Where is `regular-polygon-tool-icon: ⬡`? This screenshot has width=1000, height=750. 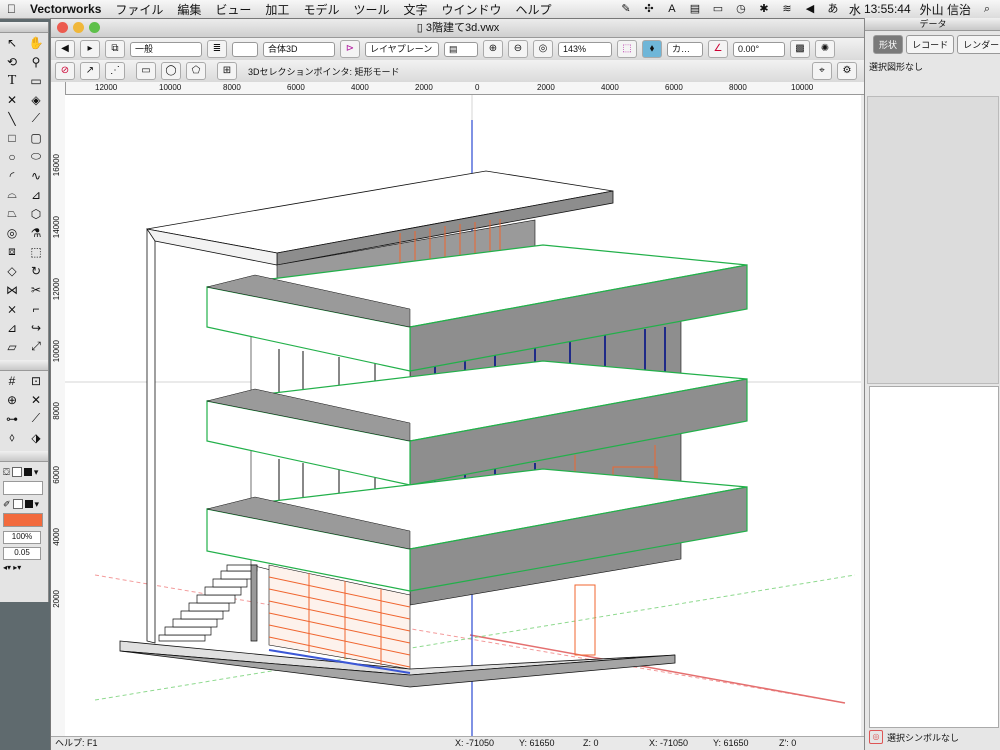 regular-polygon-tool-icon: ⬡ is located at coordinates (36, 213).